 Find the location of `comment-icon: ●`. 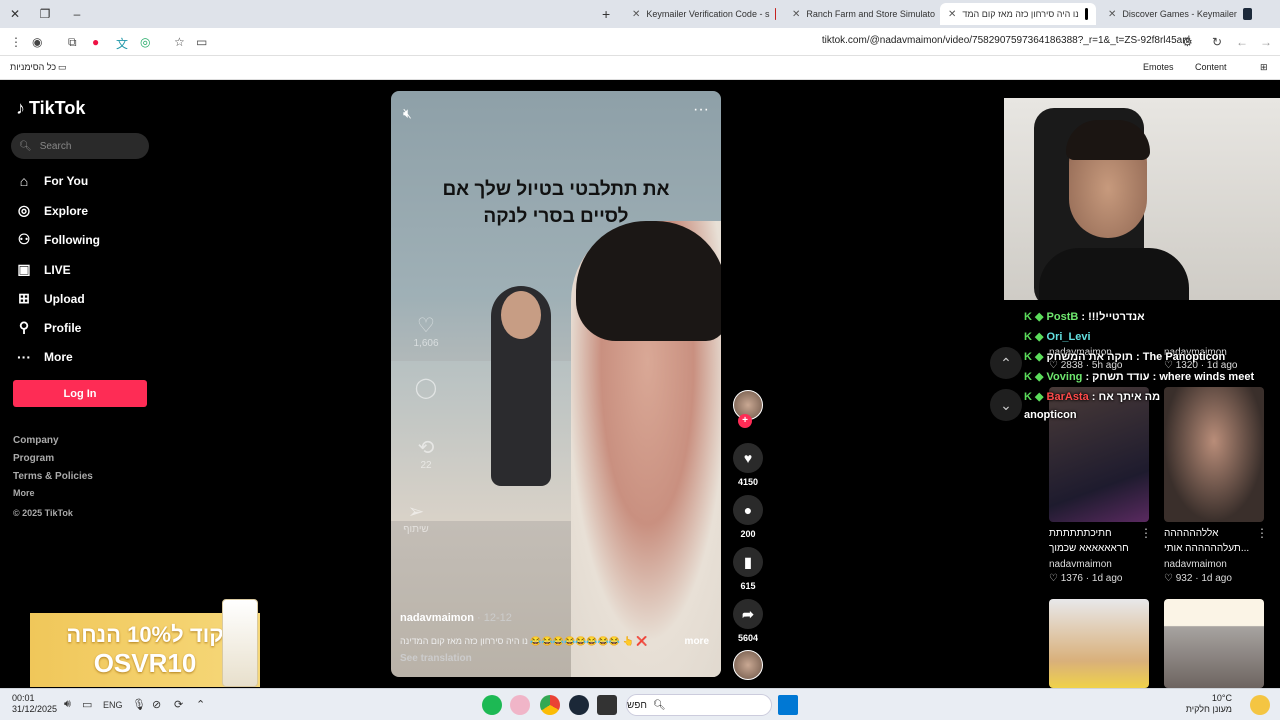

comment-icon: ● is located at coordinates (748, 510).